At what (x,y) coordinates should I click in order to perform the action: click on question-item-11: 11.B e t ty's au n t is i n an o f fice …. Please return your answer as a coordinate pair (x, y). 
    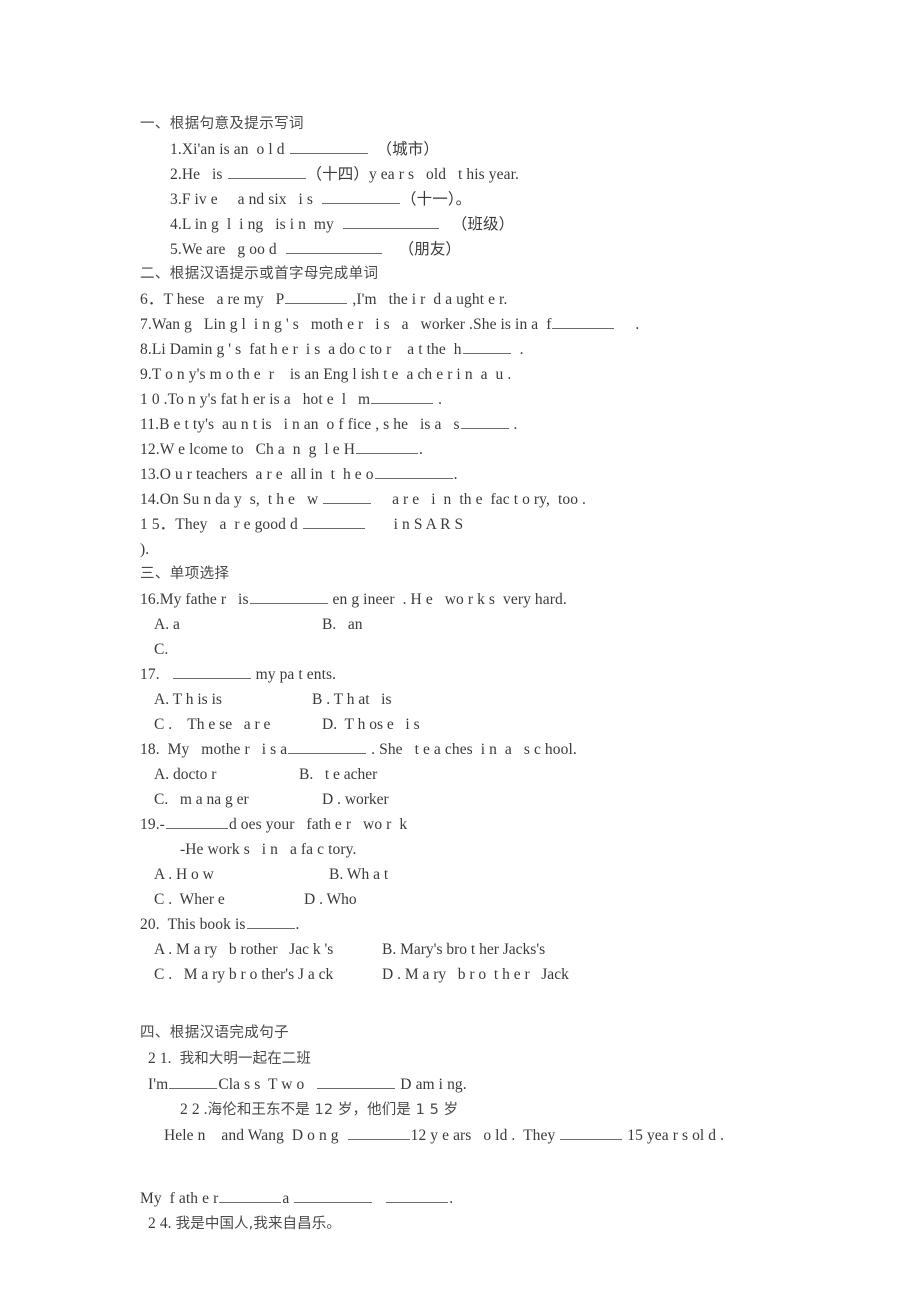
    Looking at the image, I should click on (510, 424).